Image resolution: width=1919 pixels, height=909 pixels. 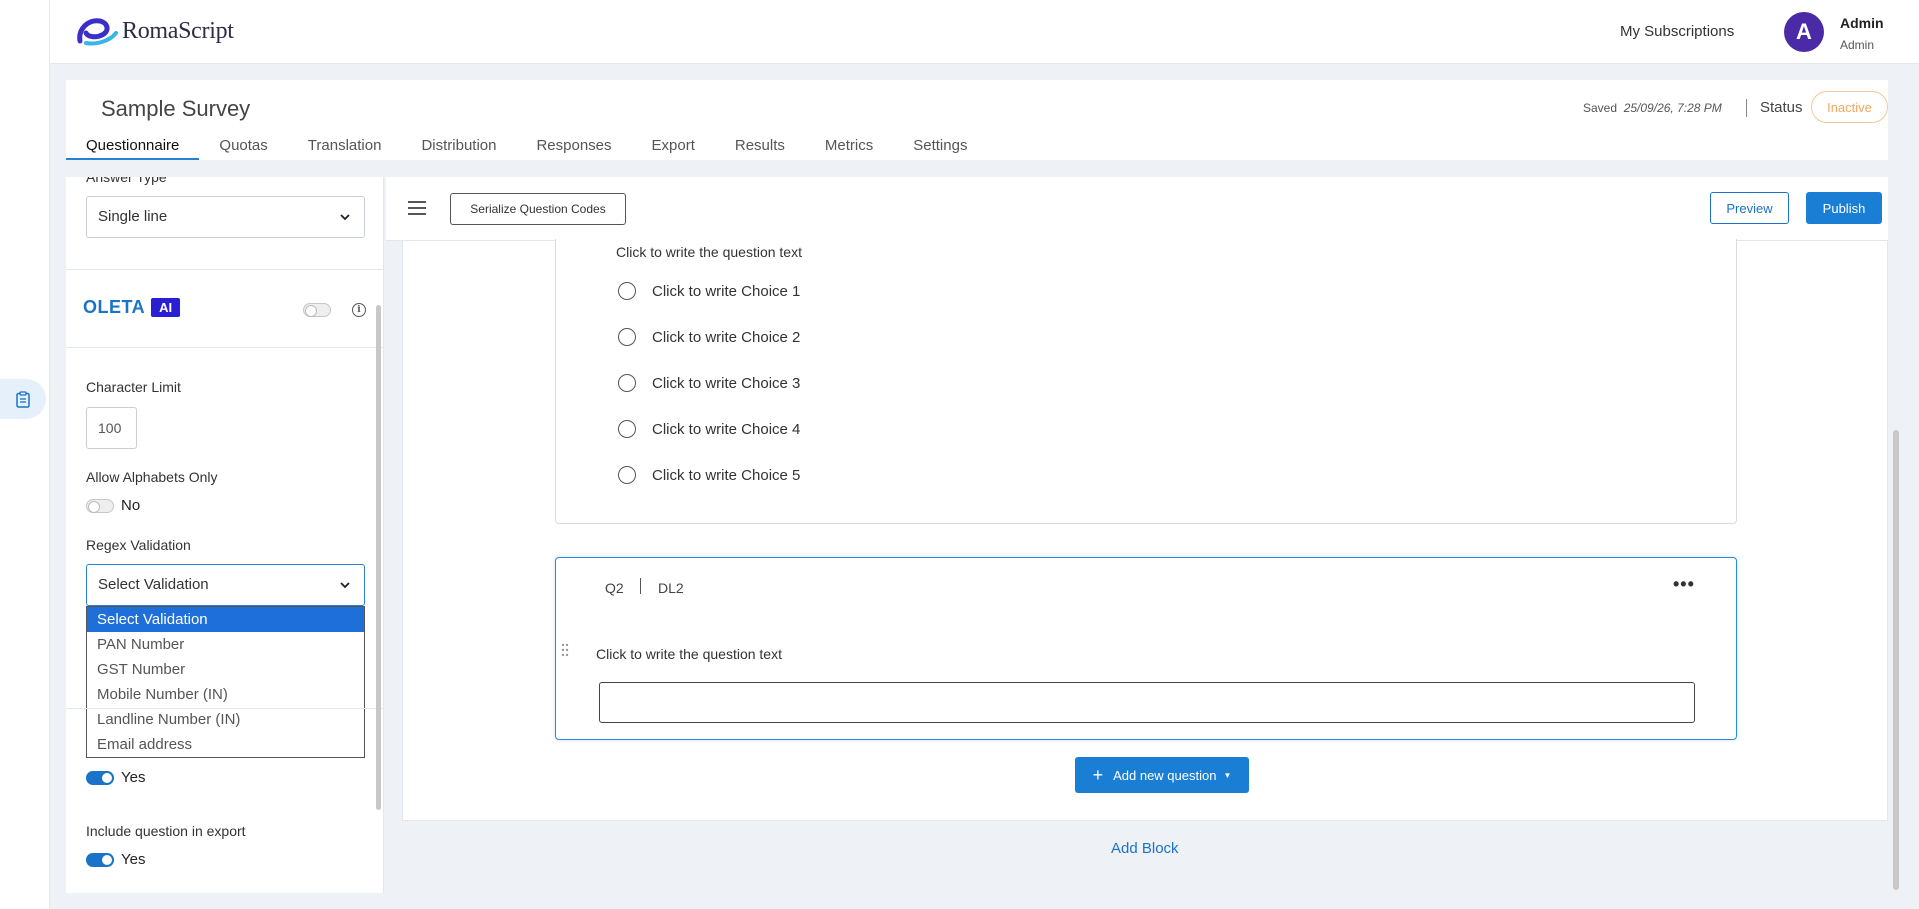 I want to click on hidden-setting-toggle, so click(x=100, y=778).